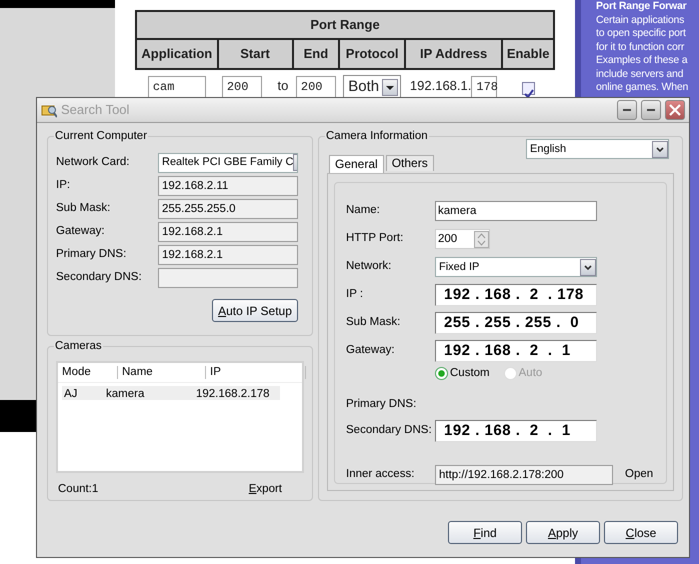 This screenshot has width=699, height=564. Describe the element at coordinates (228, 208) in the screenshot. I see `readonly-field: 255.255.255.0` at that location.